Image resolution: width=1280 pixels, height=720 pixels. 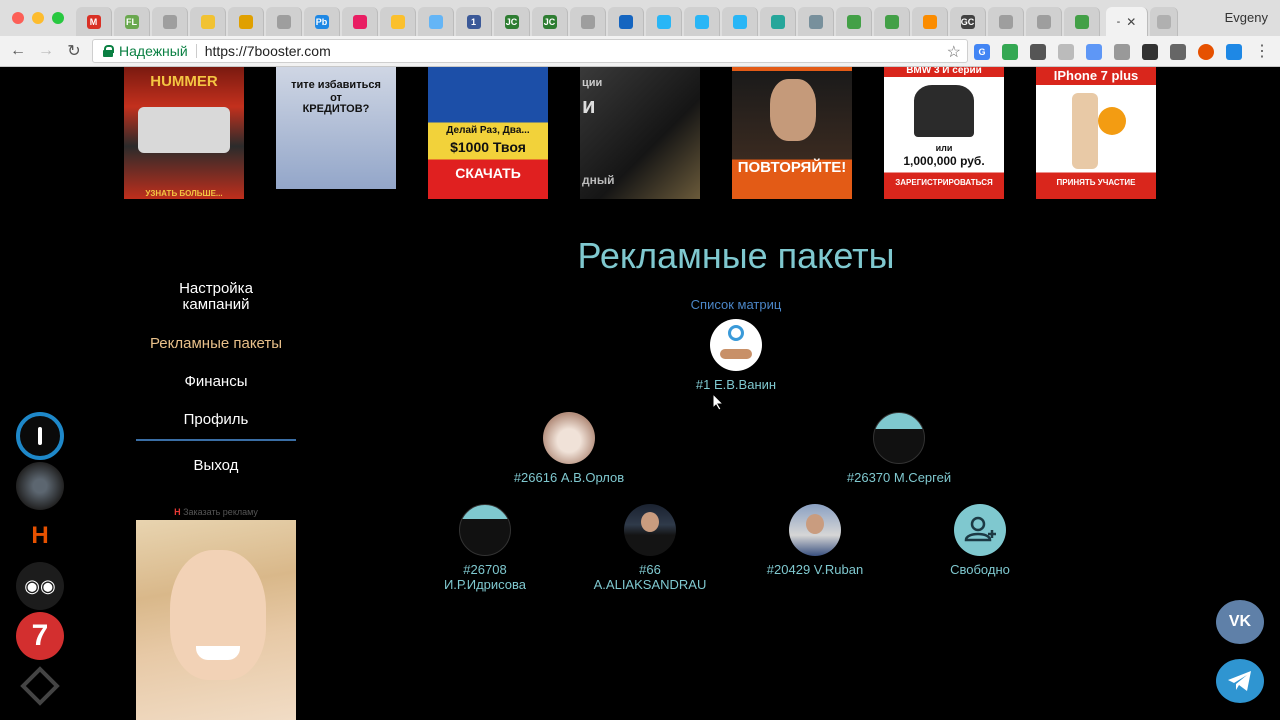 What do you see at coordinates (982, 52) in the screenshot?
I see `translate-icon: G` at bounding box center [982, 52].